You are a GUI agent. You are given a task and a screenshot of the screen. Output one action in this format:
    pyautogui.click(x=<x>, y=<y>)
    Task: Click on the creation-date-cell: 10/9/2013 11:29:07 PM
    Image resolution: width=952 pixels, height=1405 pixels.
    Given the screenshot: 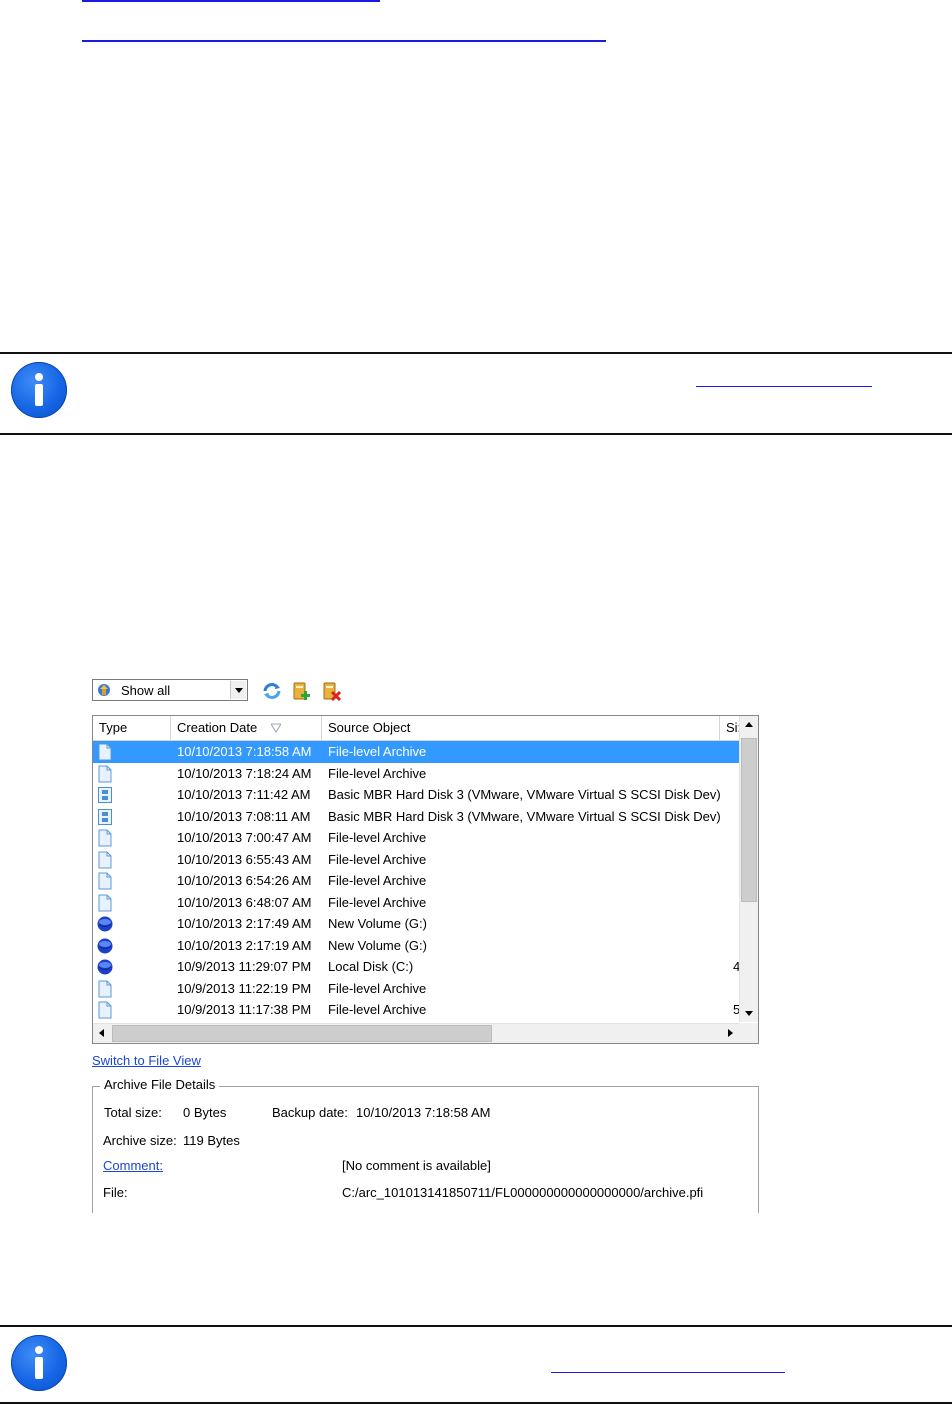 What is the action you would take?
    pyautogui.click(x=244, y=966)
    